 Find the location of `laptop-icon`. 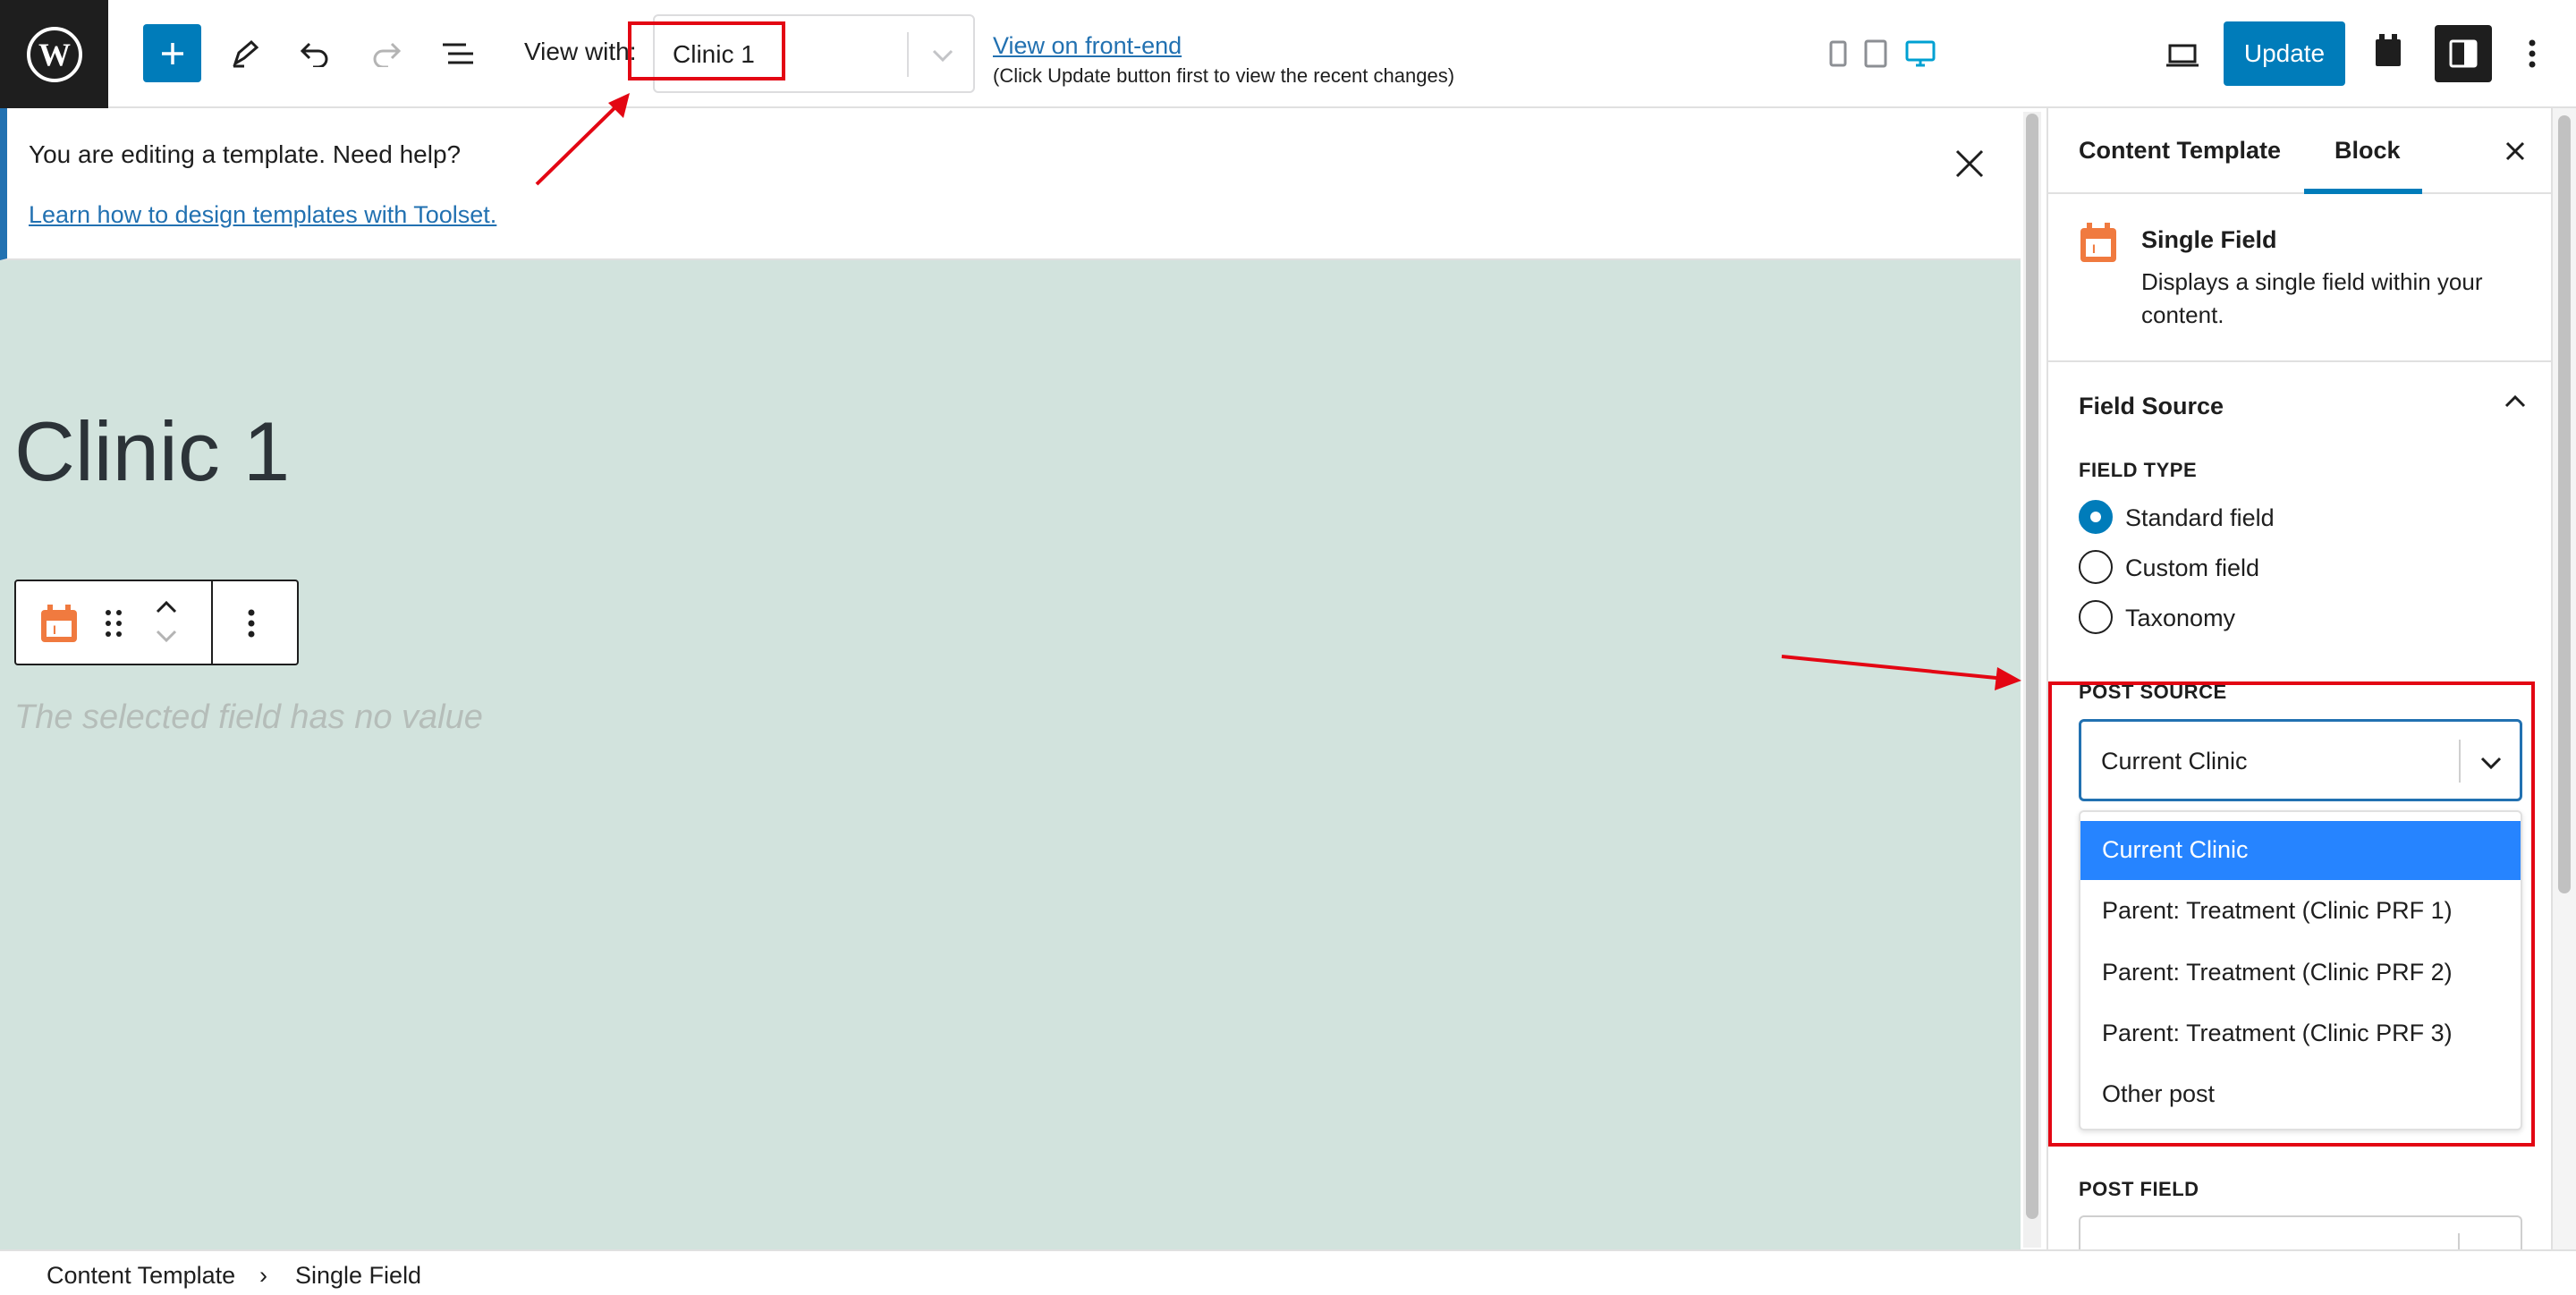

laptop-icon is located at coordinates (2182, 55).